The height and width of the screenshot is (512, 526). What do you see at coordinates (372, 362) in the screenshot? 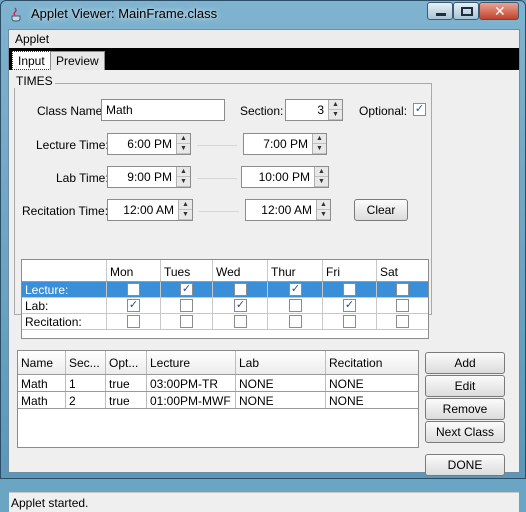
I see `column-header-recitation: Recitation` at bounding box center [372, 362].